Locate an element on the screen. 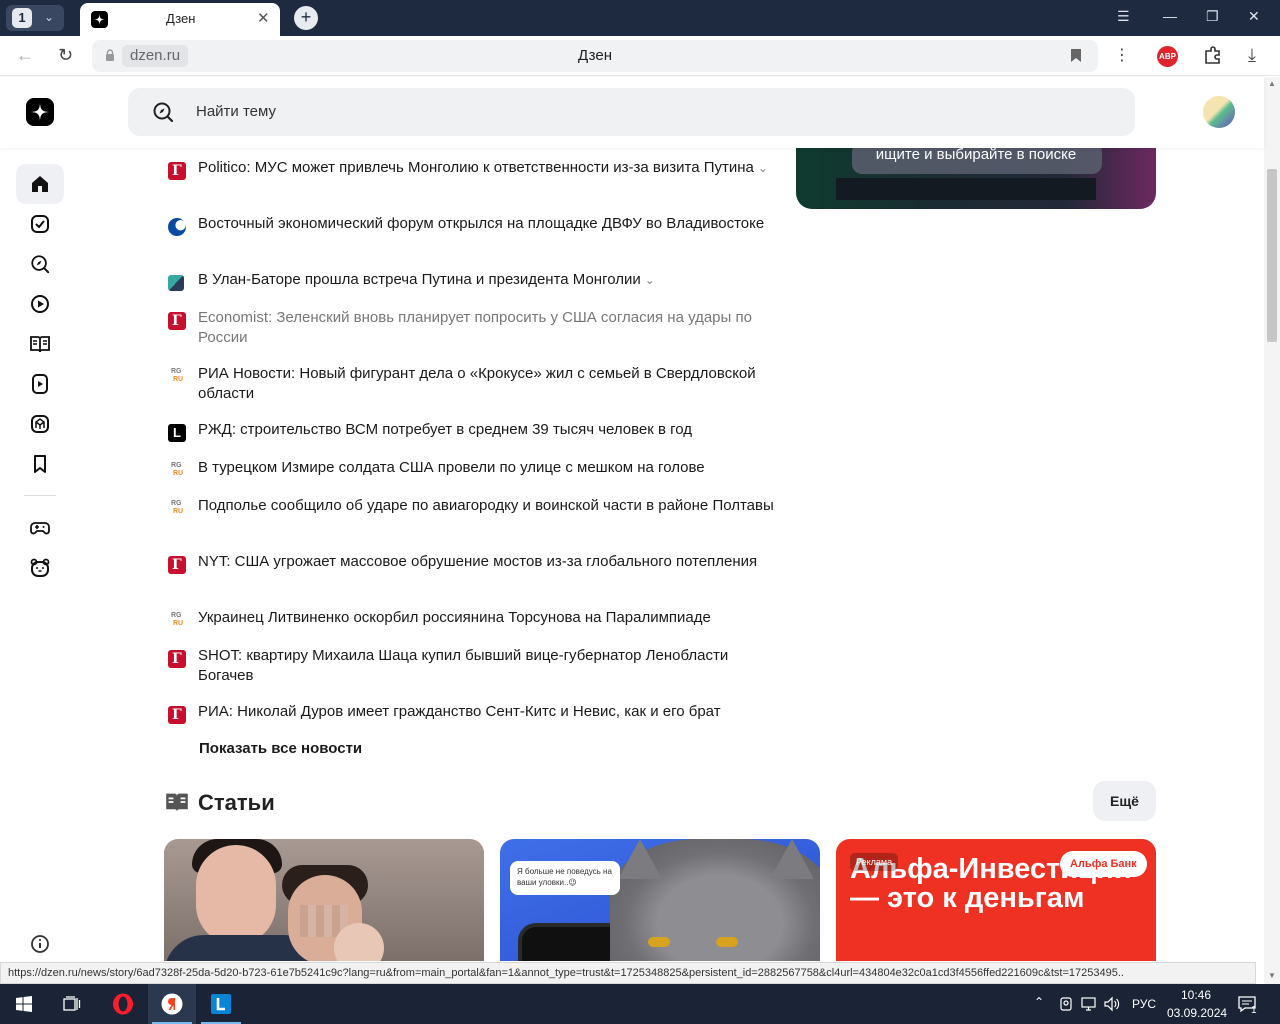  extensions-icon is located at coordinates (1213, 56).